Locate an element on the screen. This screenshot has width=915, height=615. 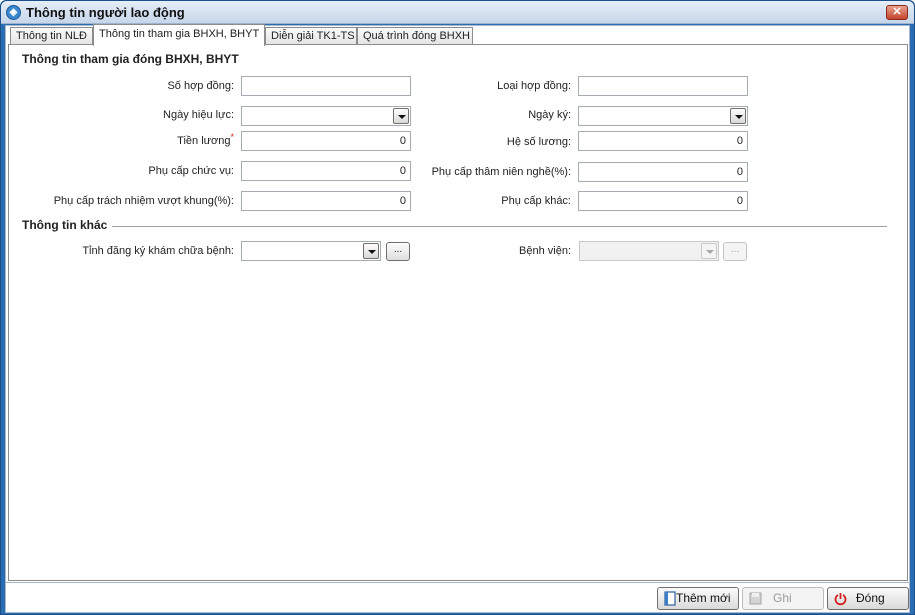
salary-label-text: Tiền lương is located at coordinates (204, 141).